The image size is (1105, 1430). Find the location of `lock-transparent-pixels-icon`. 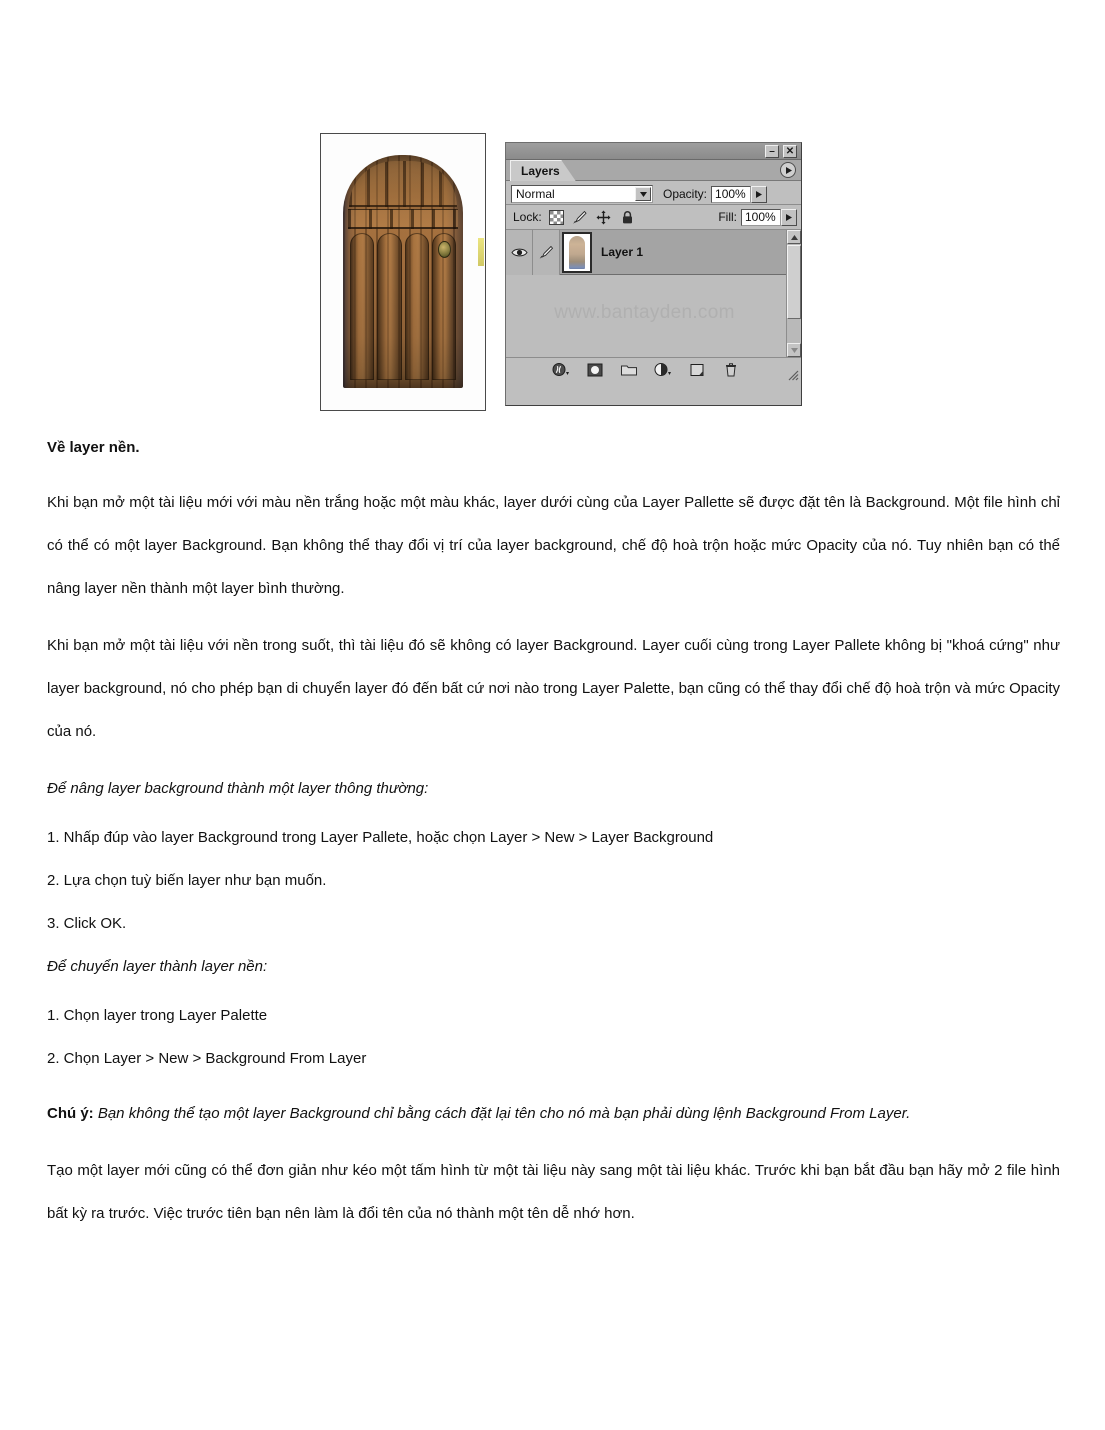

lock-transparent-pixels-icon is located at coordinates (556, 217).